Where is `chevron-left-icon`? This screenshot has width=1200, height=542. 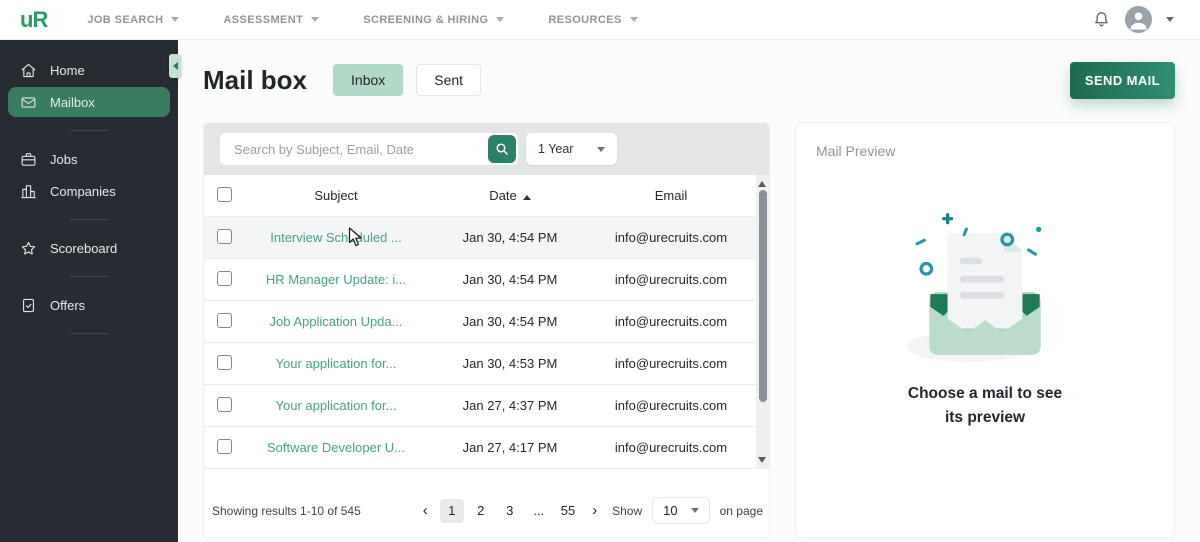 chevron-left-icon is located at coordinates (175, 66).